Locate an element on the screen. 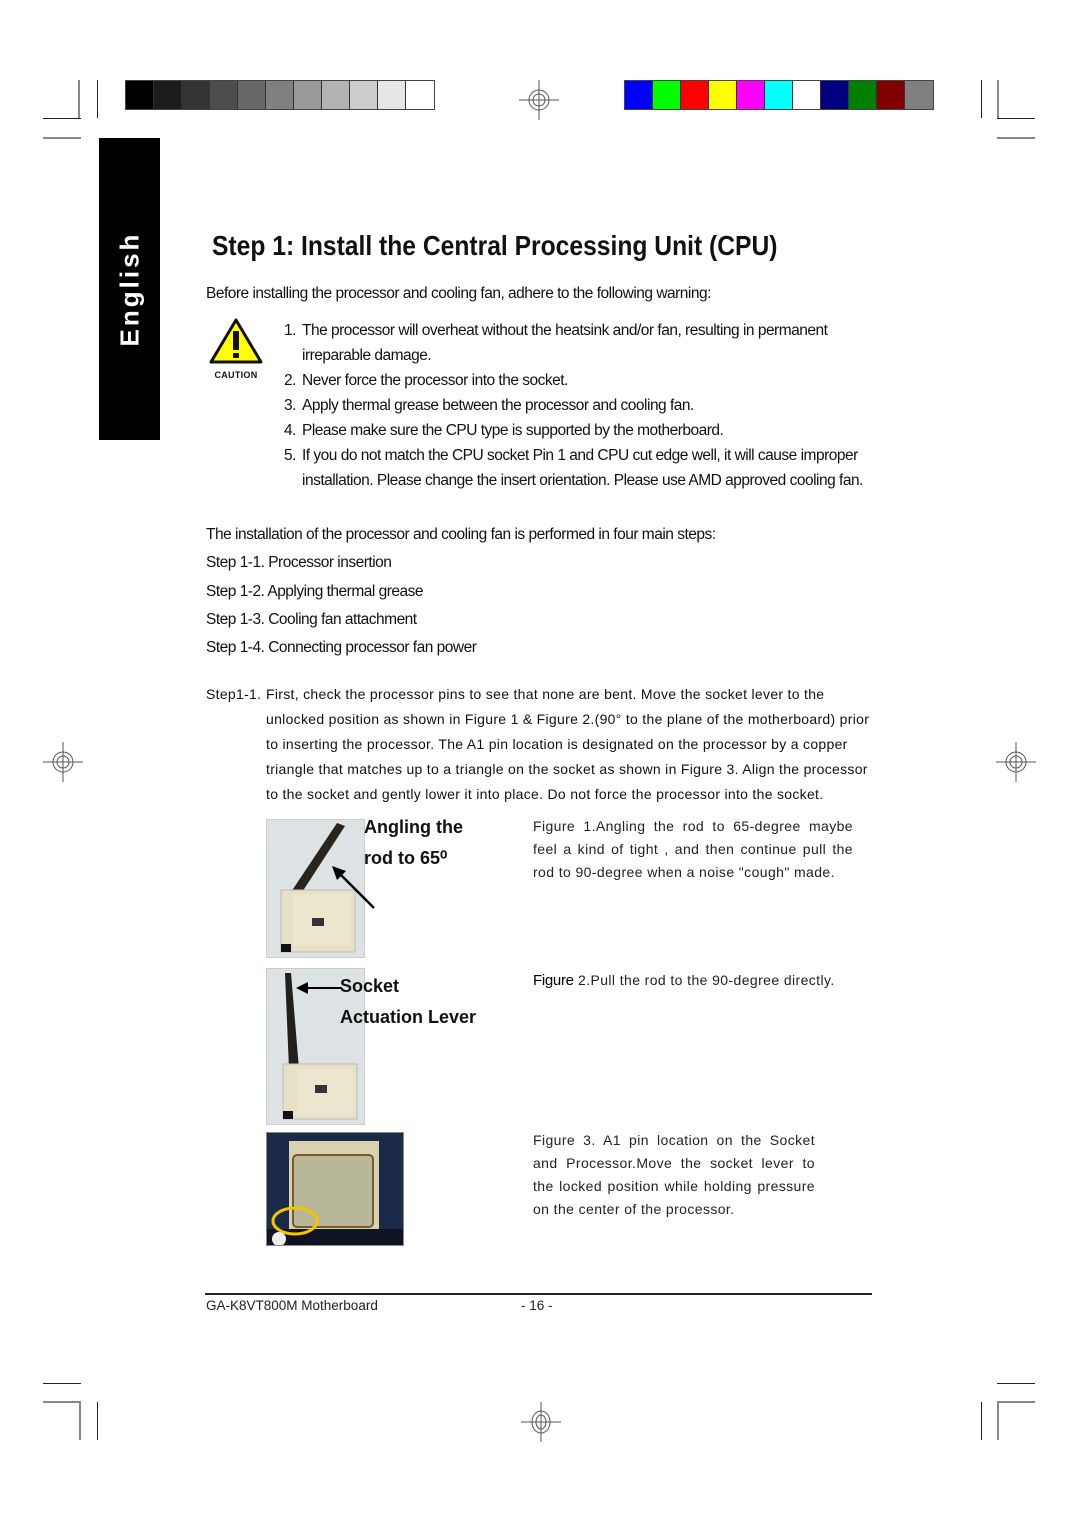 The width and height of the screenshot is (1080, 1523). footer-product: GA-K8VT800M Motherboard is located at coordinates (292, 1305).